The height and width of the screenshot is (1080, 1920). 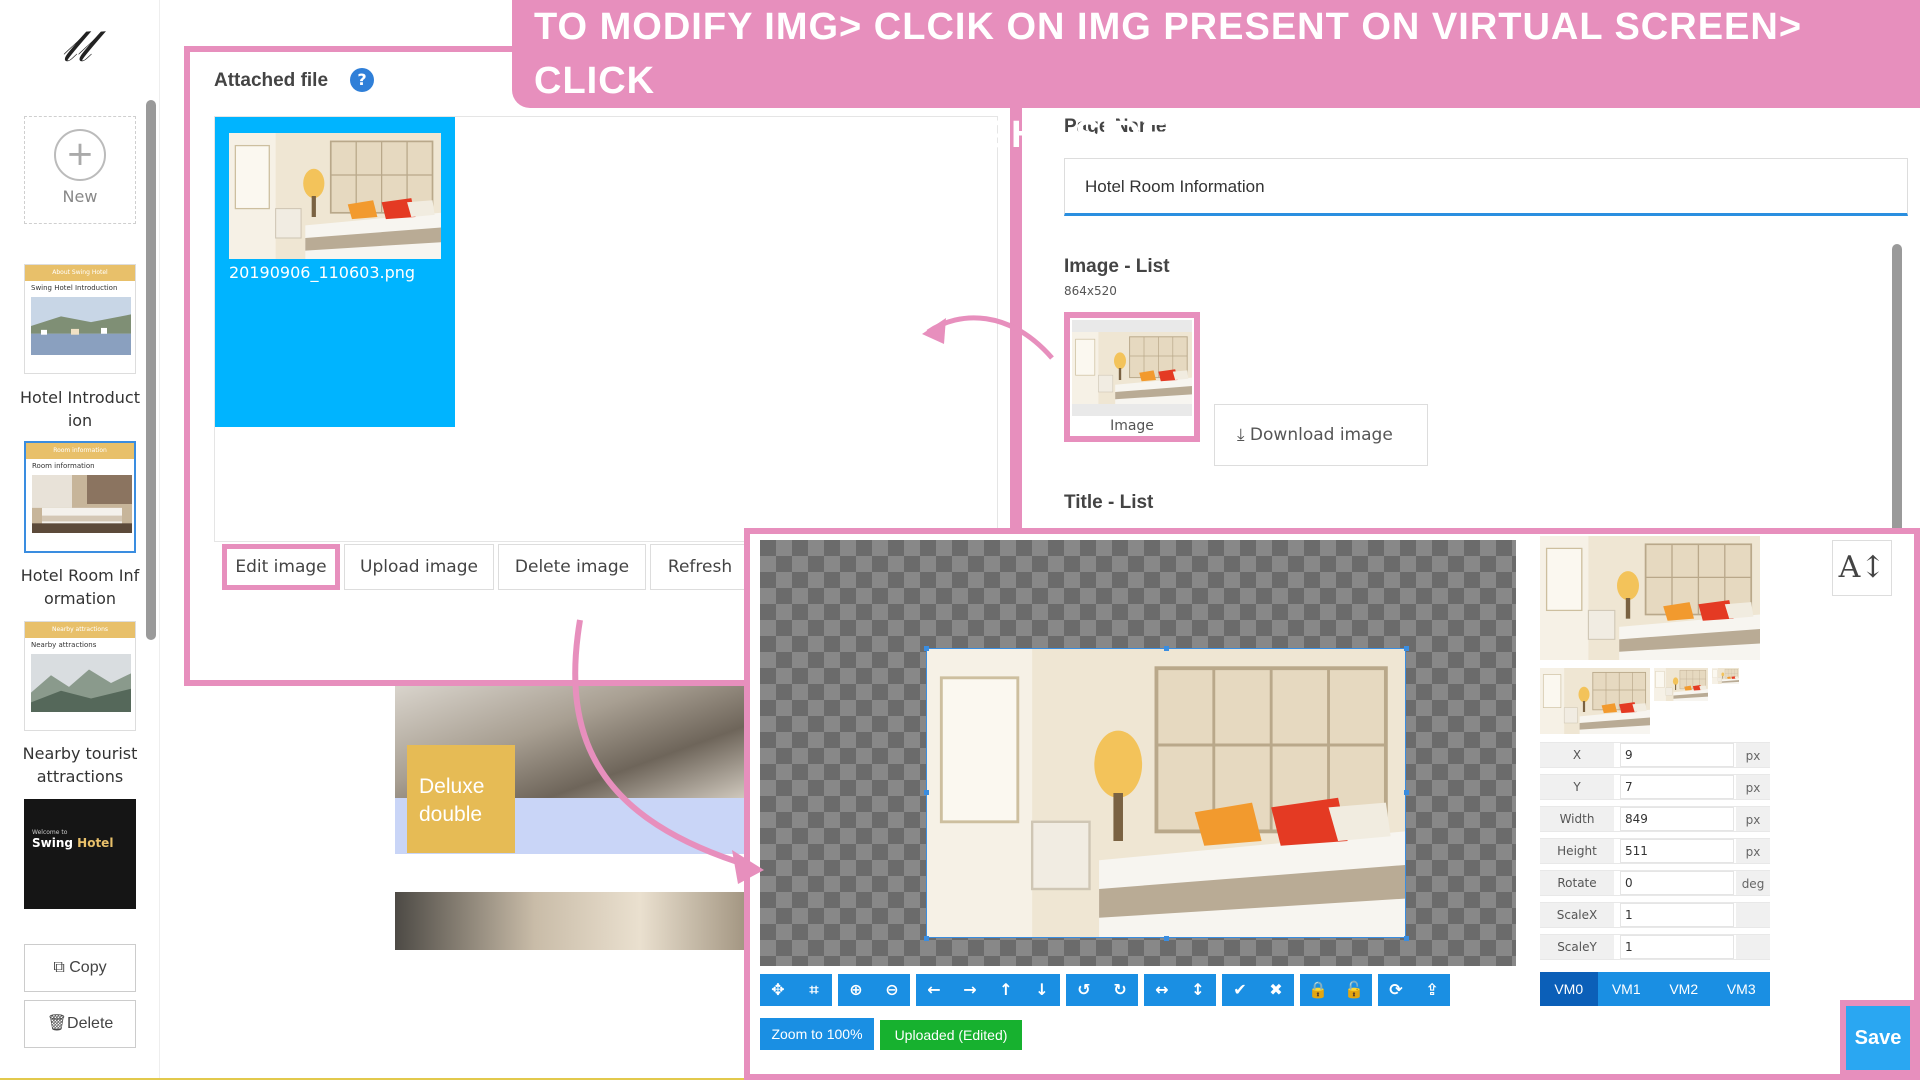 I want to click on arrow-down-icon: ↓, so click(x=1042, y=990).